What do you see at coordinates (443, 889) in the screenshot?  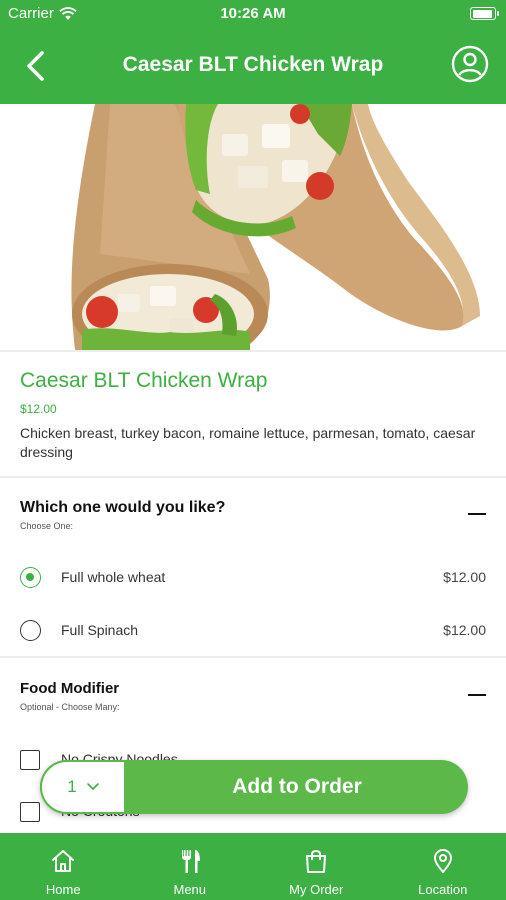 I see `tab-label: Location` at bounding box center [443, 889].